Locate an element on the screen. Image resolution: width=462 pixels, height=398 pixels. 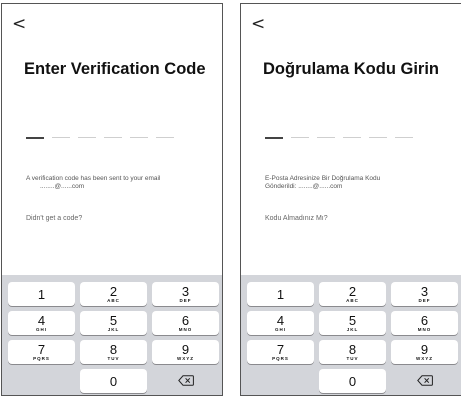
resend-code-link: Didn't get a code? is located at coordinates (54, 218).